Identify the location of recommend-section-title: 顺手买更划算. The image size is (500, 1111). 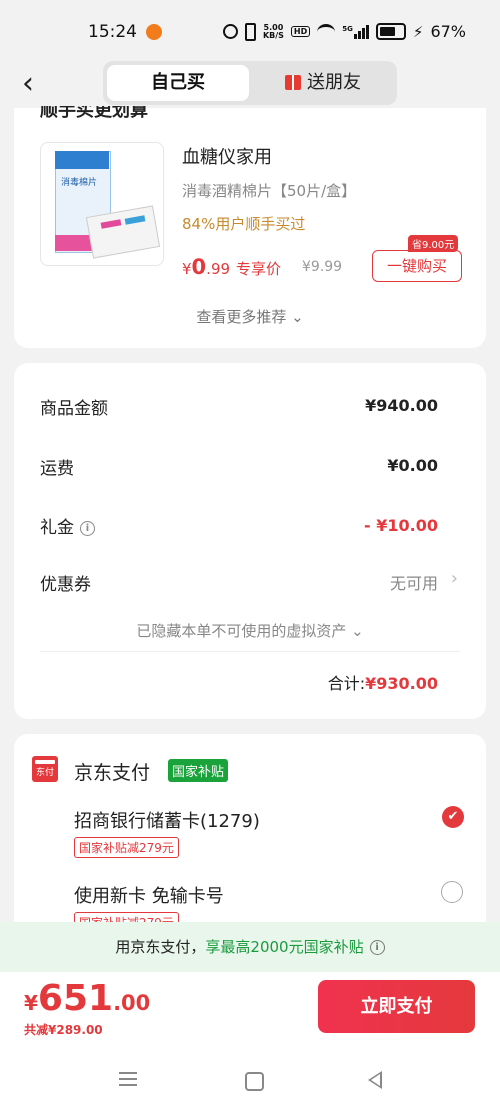
(94, 113).